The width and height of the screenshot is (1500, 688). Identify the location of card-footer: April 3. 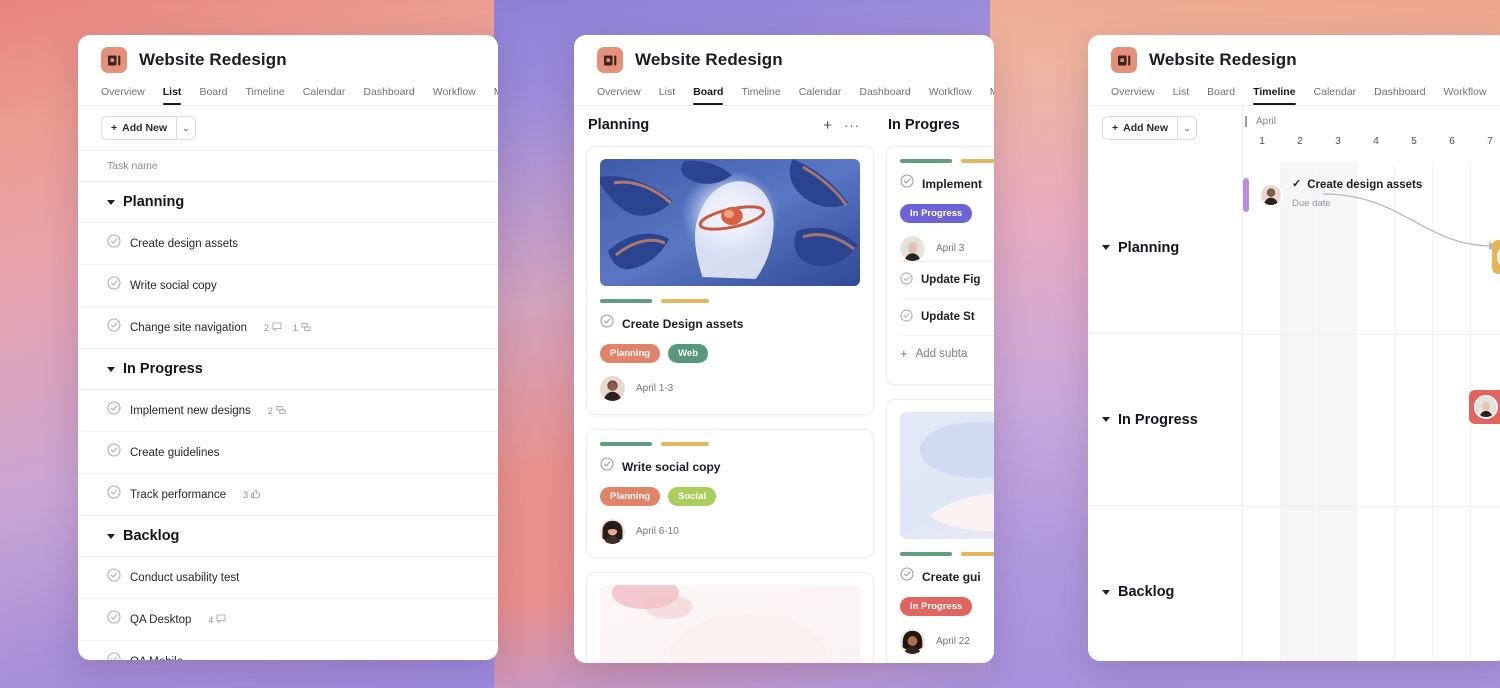
(947, 248).